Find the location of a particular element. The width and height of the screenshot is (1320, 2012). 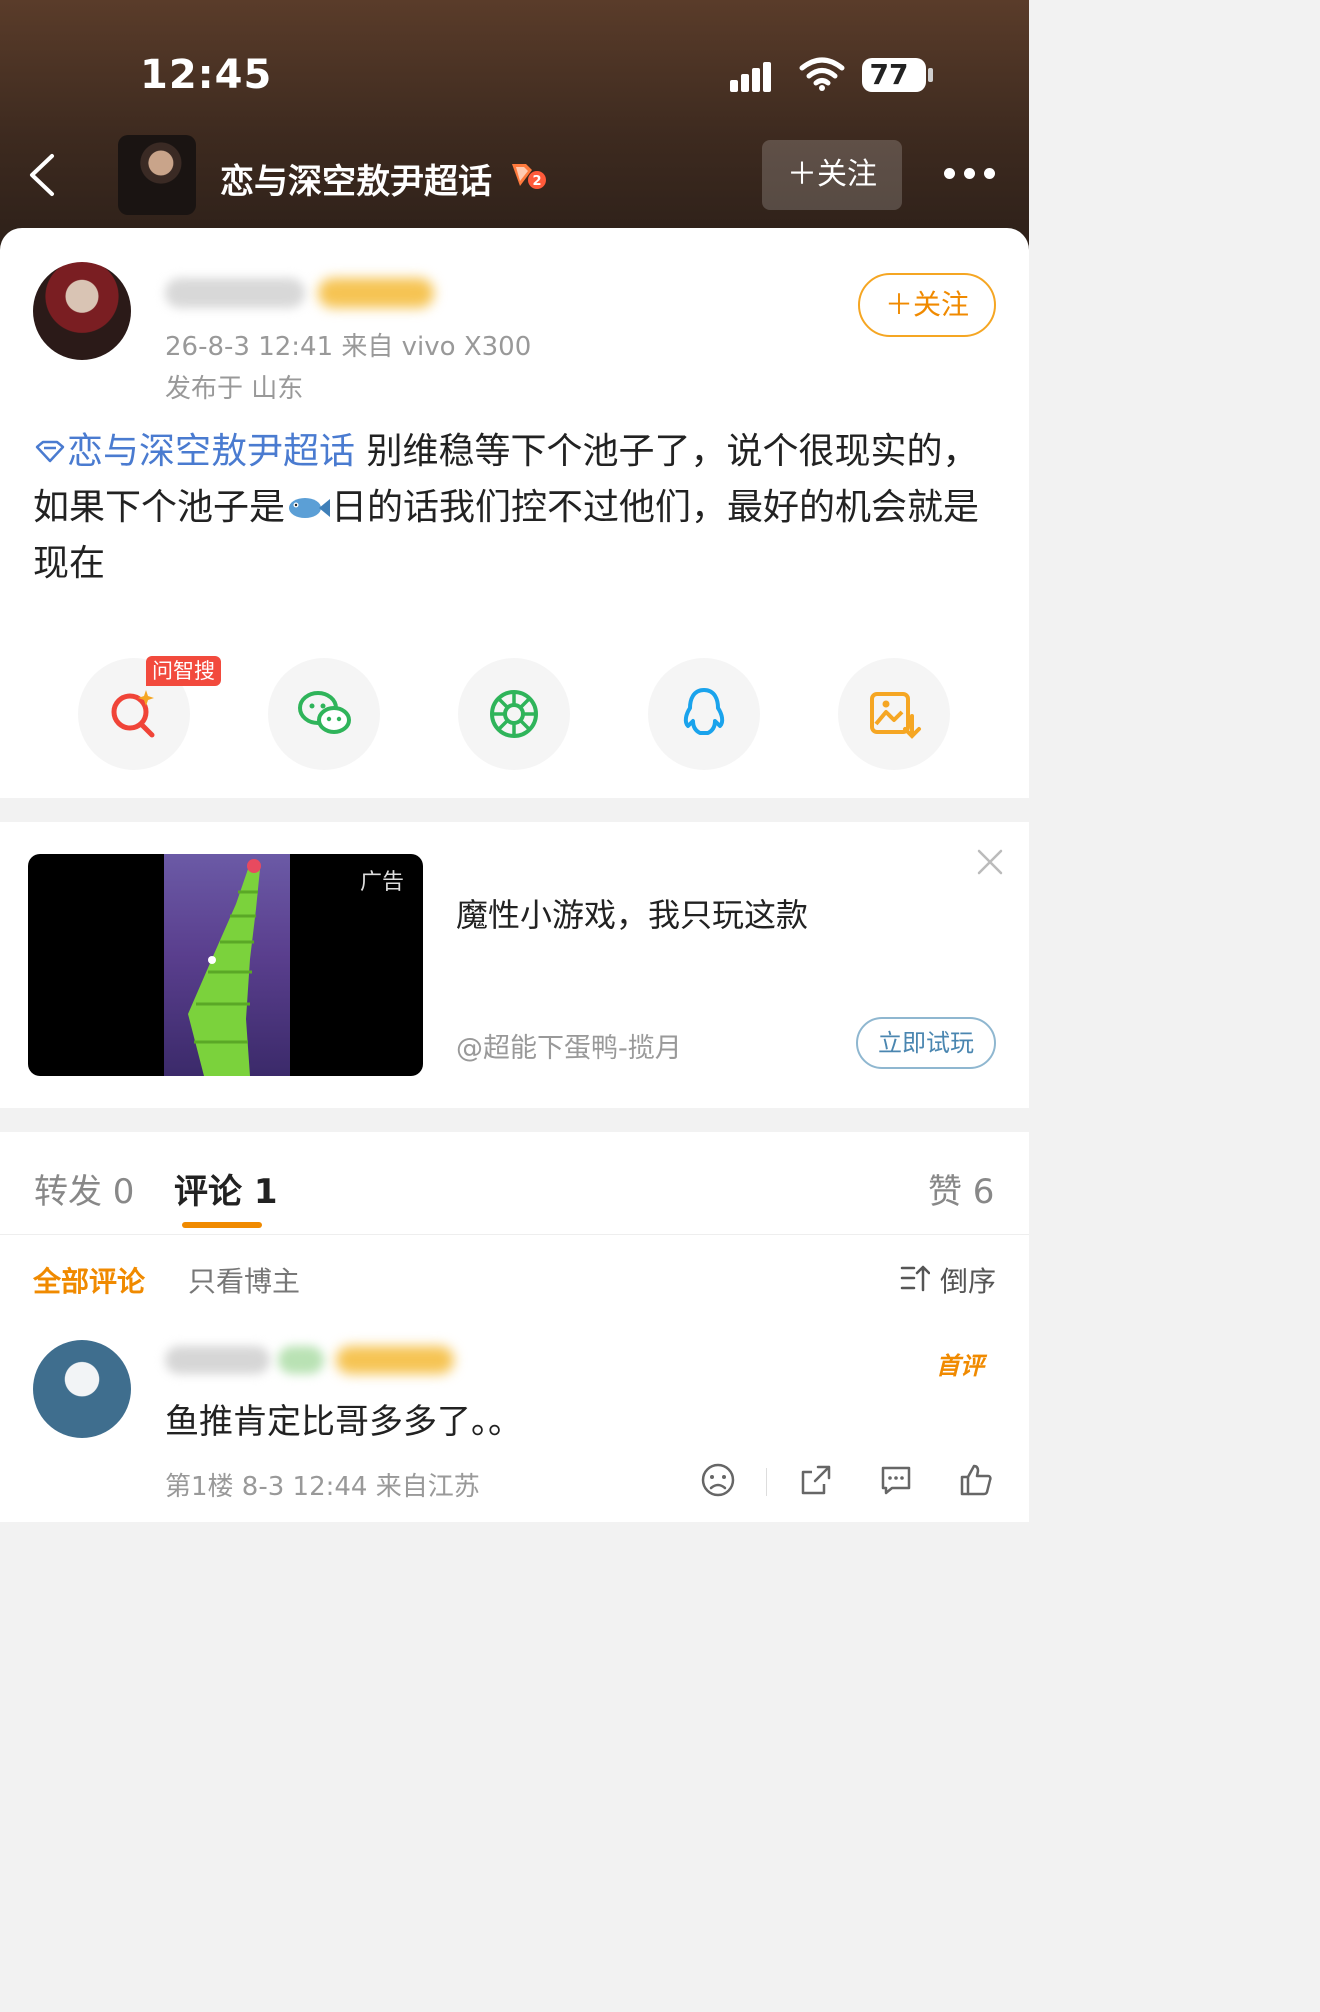

ad-try-now-button: 立即试玩 is located at coordinates (926, 1043).